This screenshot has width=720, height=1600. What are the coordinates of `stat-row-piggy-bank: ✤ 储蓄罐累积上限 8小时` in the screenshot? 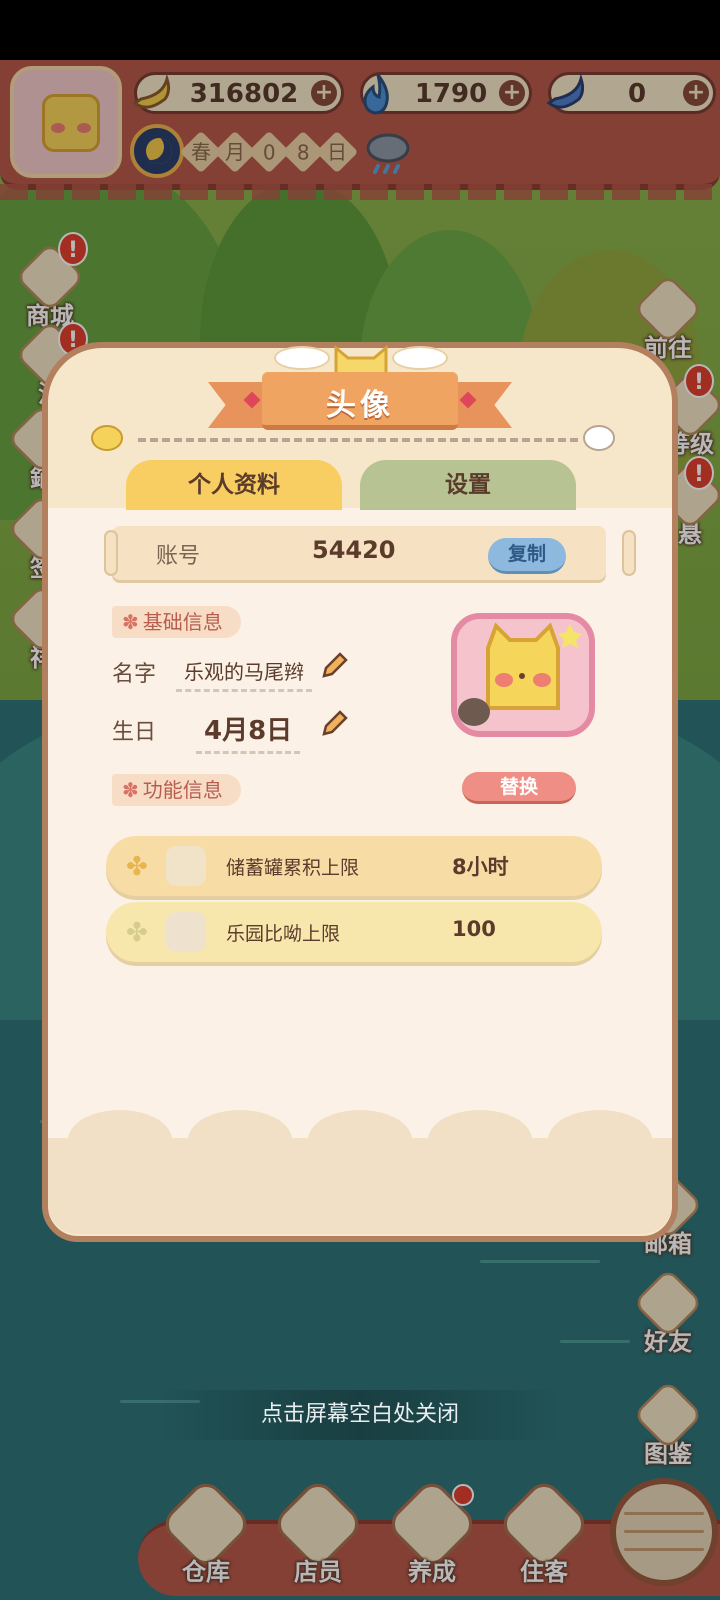 It's located at (354, 866).